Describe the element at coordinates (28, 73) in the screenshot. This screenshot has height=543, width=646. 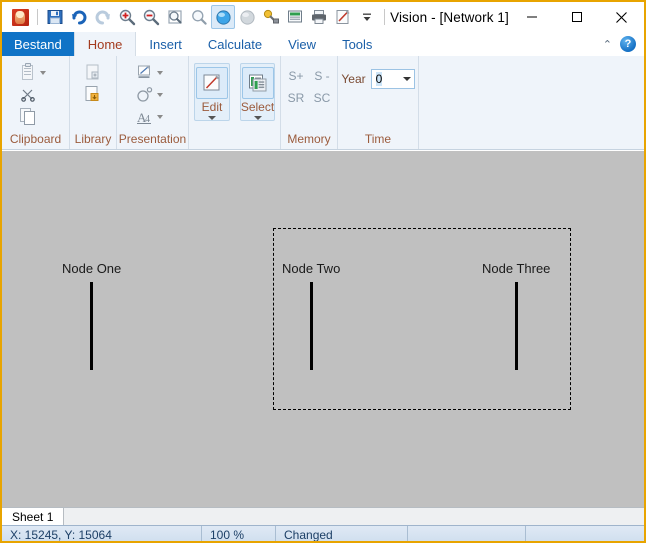
I see `paste-icon` at that location.